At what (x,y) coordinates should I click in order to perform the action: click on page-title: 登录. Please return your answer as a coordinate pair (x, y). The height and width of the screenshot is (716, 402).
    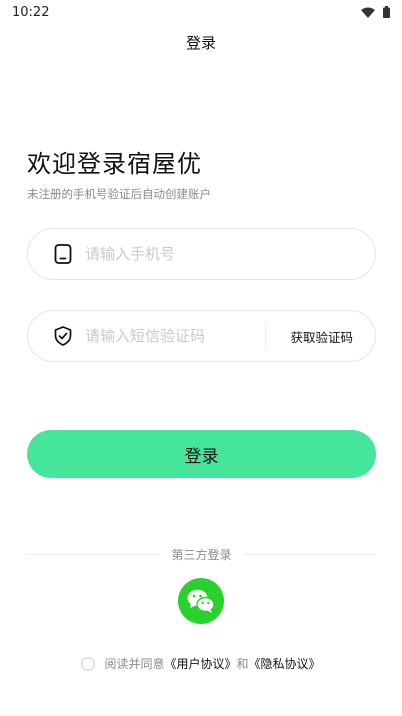
    Looking at the image, I should click on (200, 43).